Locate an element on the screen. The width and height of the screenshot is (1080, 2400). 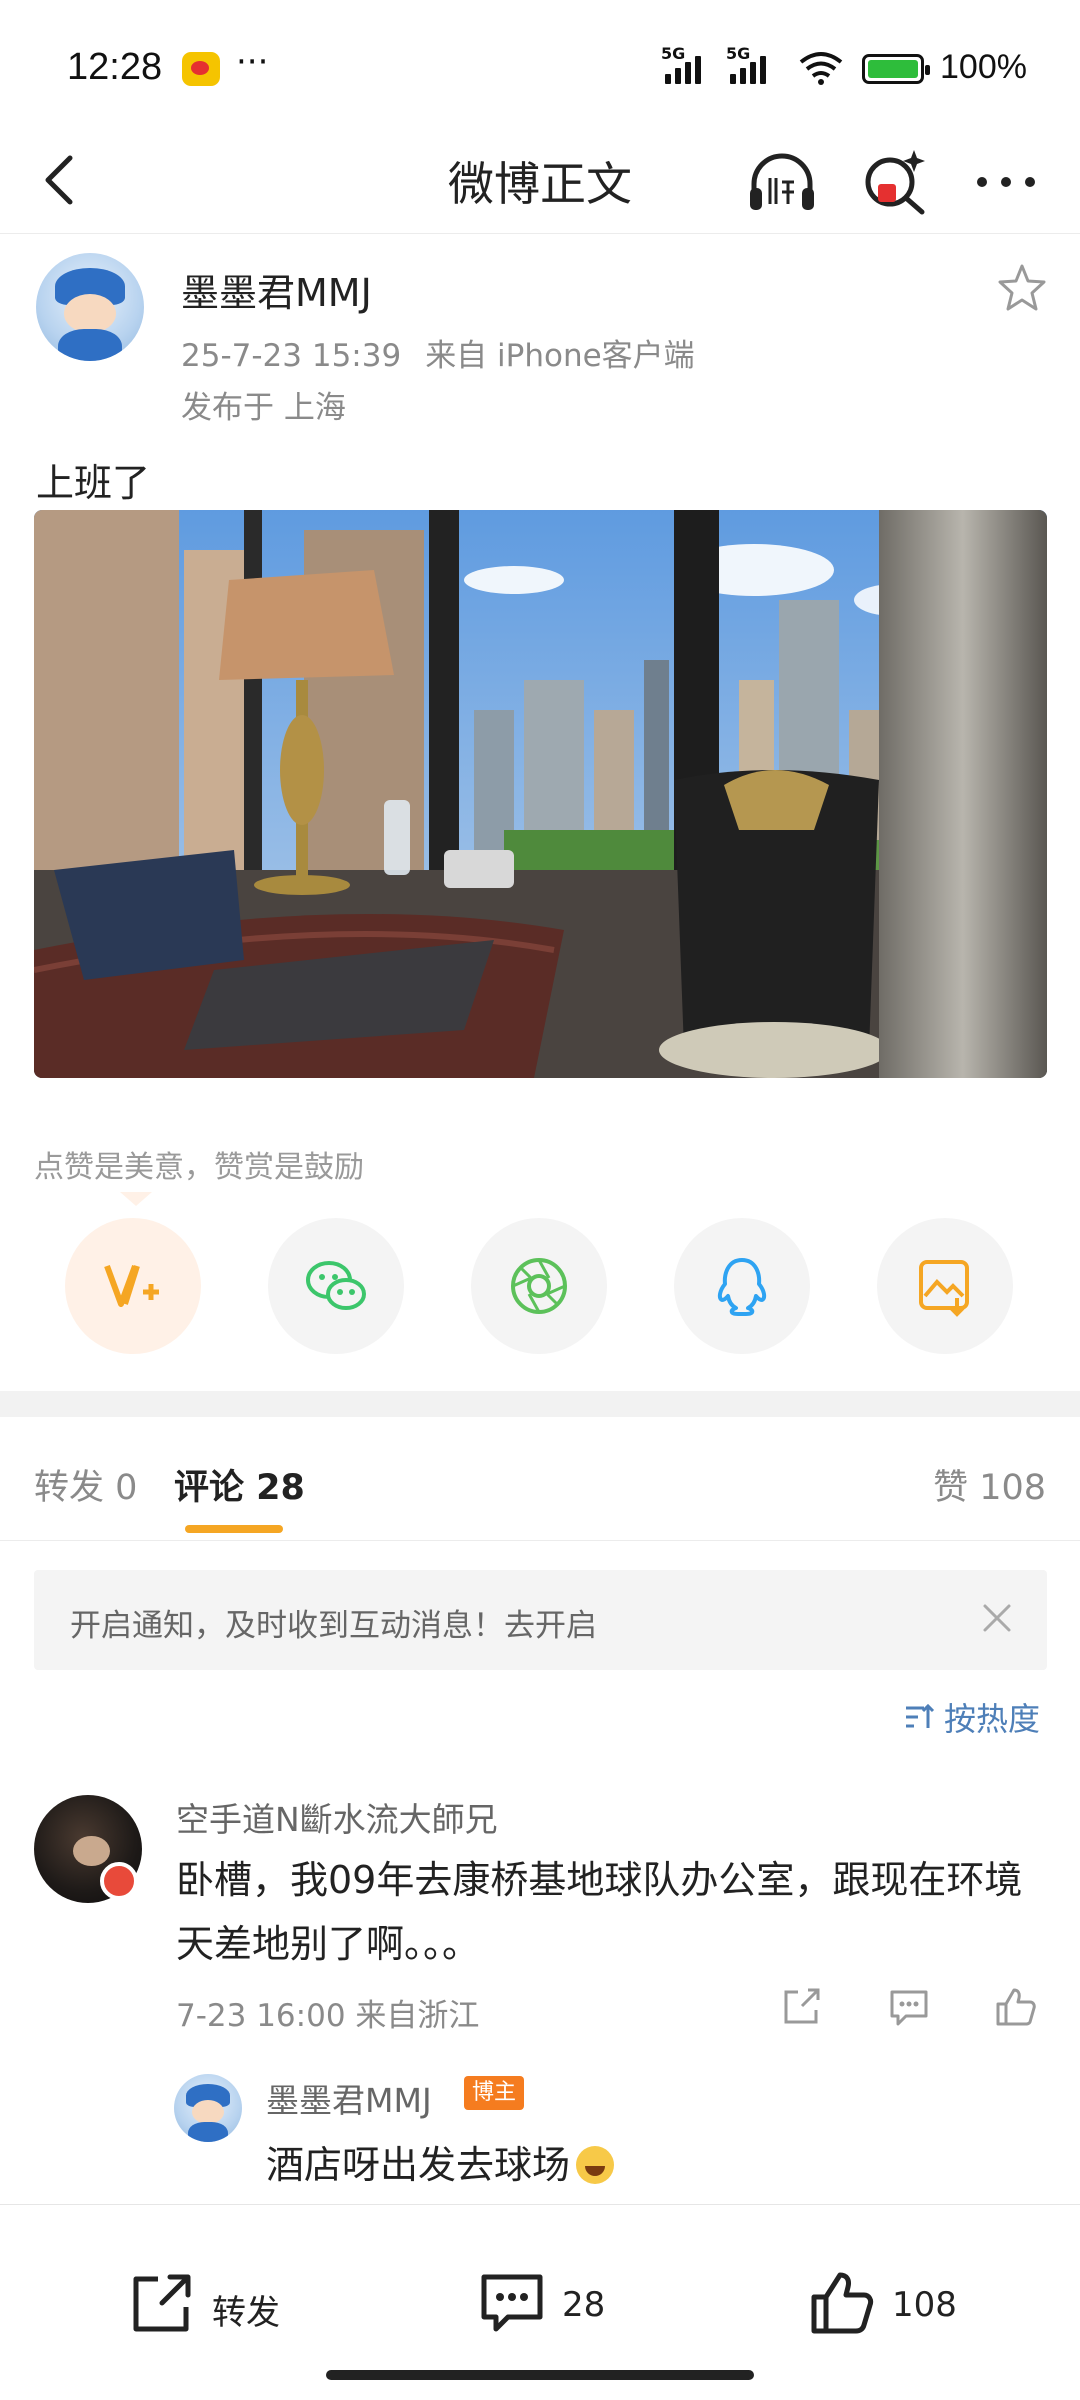
notification-banner: 开启通知，及时收到互动消息！去开启 is located at coordinates (540, 1620).